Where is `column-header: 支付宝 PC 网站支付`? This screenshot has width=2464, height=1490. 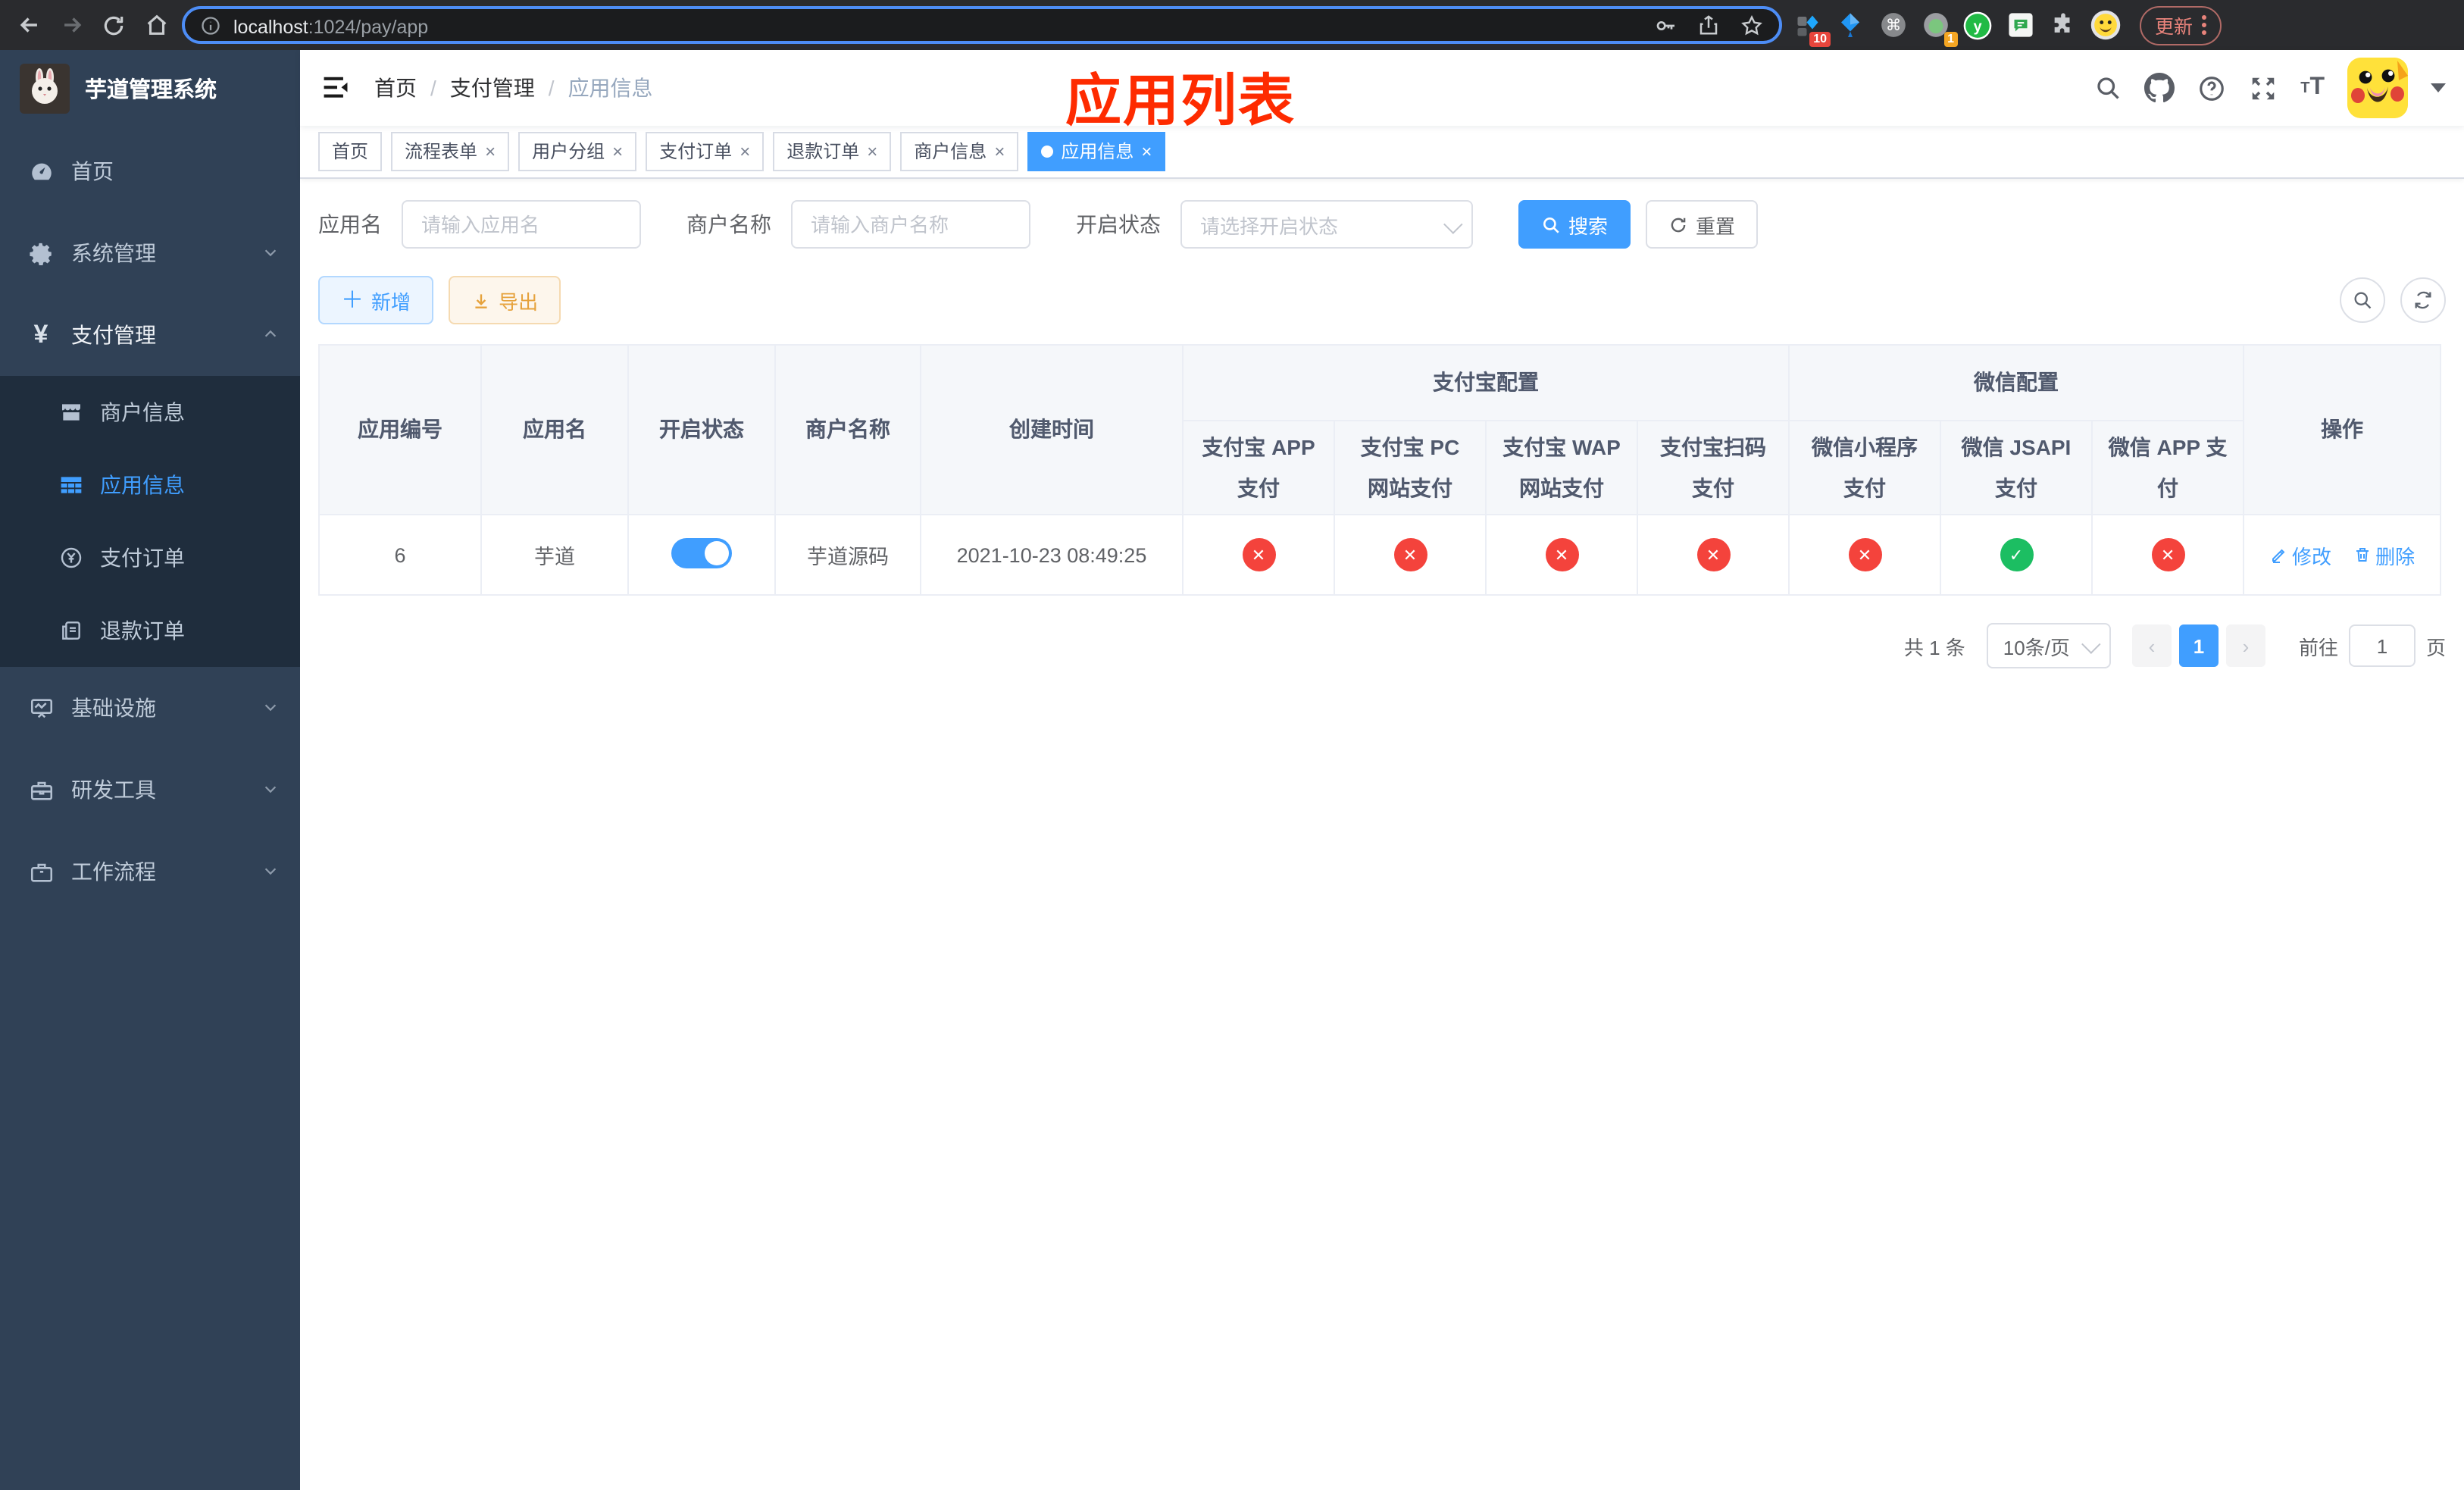
column-header: 支付宝 PC 网站支付 is located at coordinates (1410, 467).